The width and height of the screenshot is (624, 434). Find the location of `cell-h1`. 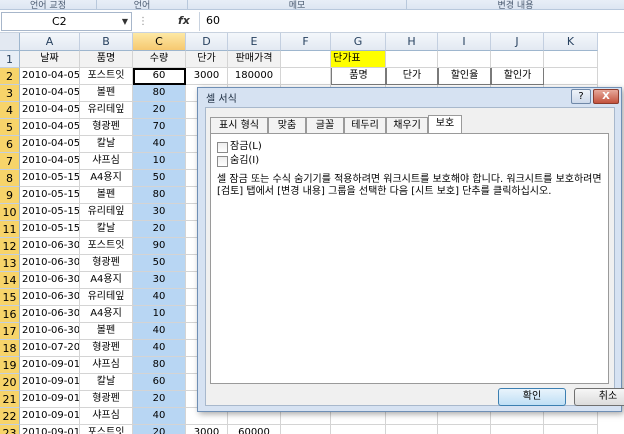

cell-h1 is located at coordinates (412, 59).